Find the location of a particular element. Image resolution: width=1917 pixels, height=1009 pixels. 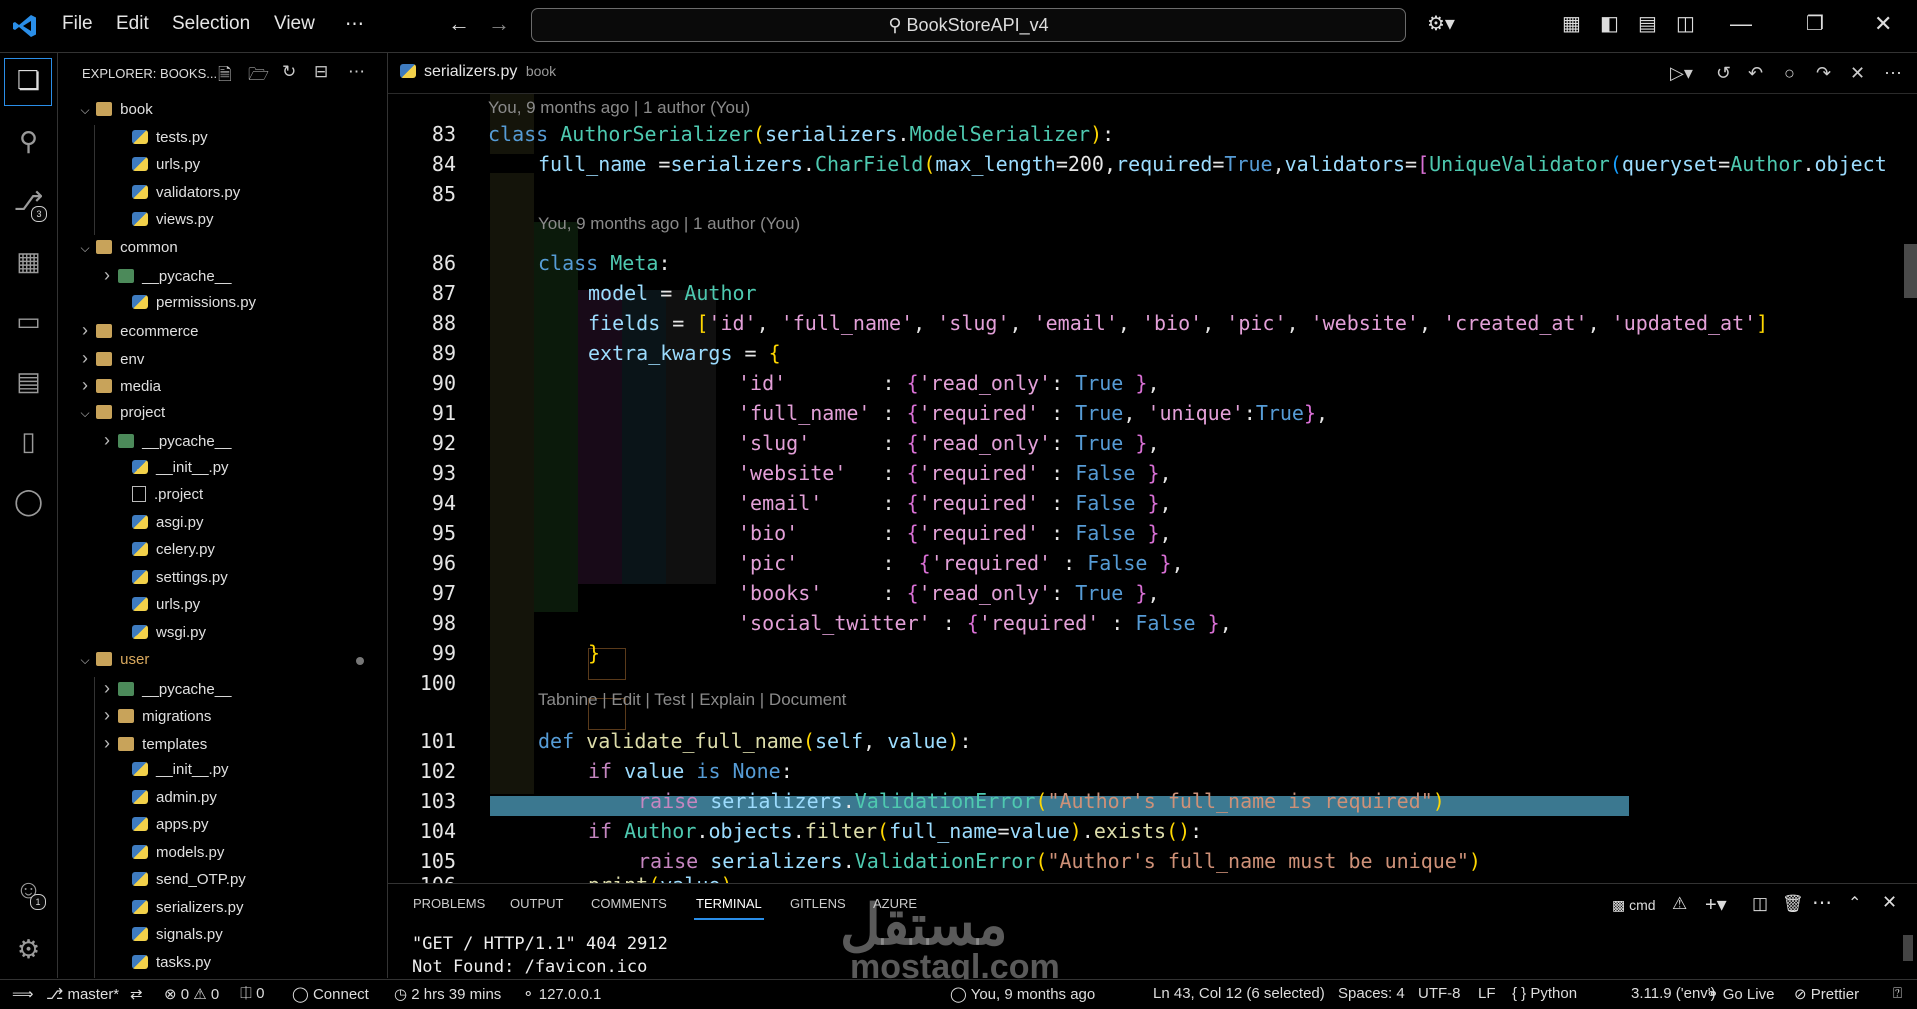

terminal-shell-selector: ▩ cmd is located at coordinates (1634, 905).